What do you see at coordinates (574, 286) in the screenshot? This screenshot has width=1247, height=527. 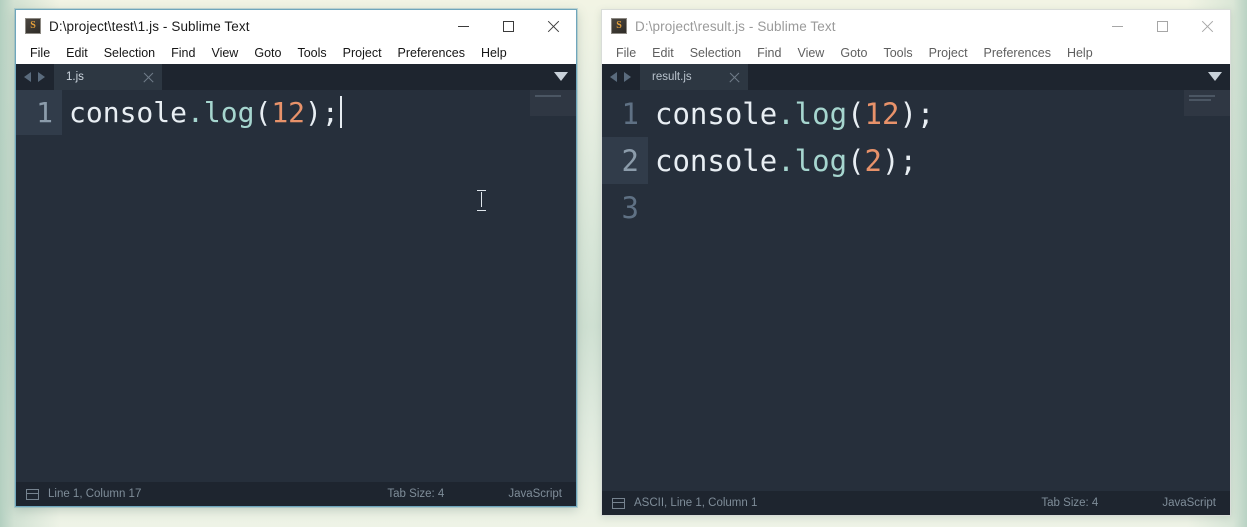 I see `vertical-scrollbar-left` at bounding box center [574, 286].